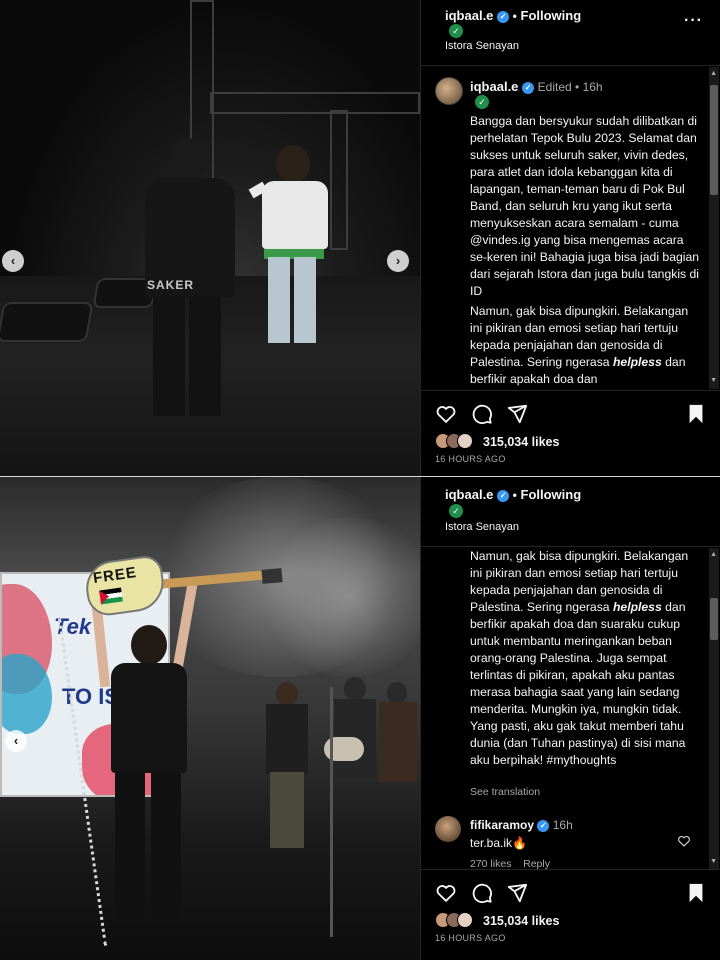  What do you see at coordinates (398, 261) in the screenshot?
I see `next-photo-button: ›` at bounding box center [398, 261].